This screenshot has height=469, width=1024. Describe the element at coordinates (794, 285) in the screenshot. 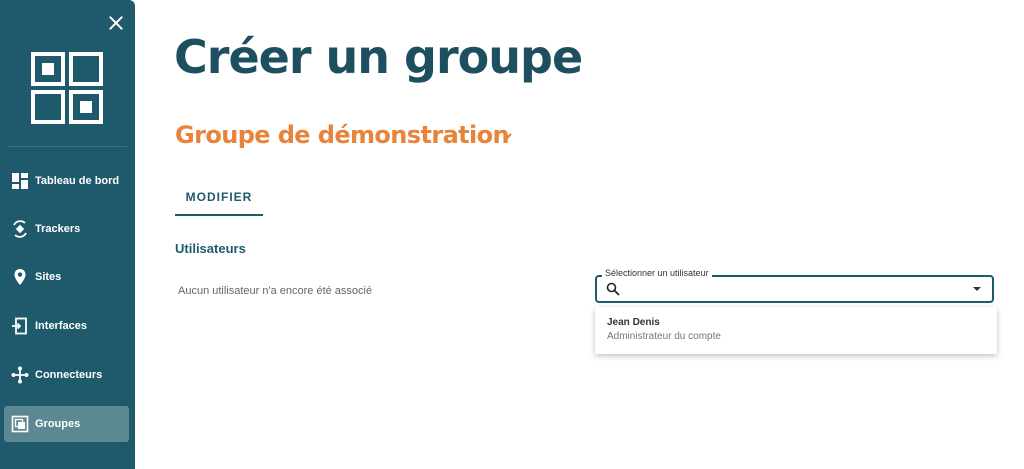

I see `user-select-input: Sélectionner un utilisateur` at that location.